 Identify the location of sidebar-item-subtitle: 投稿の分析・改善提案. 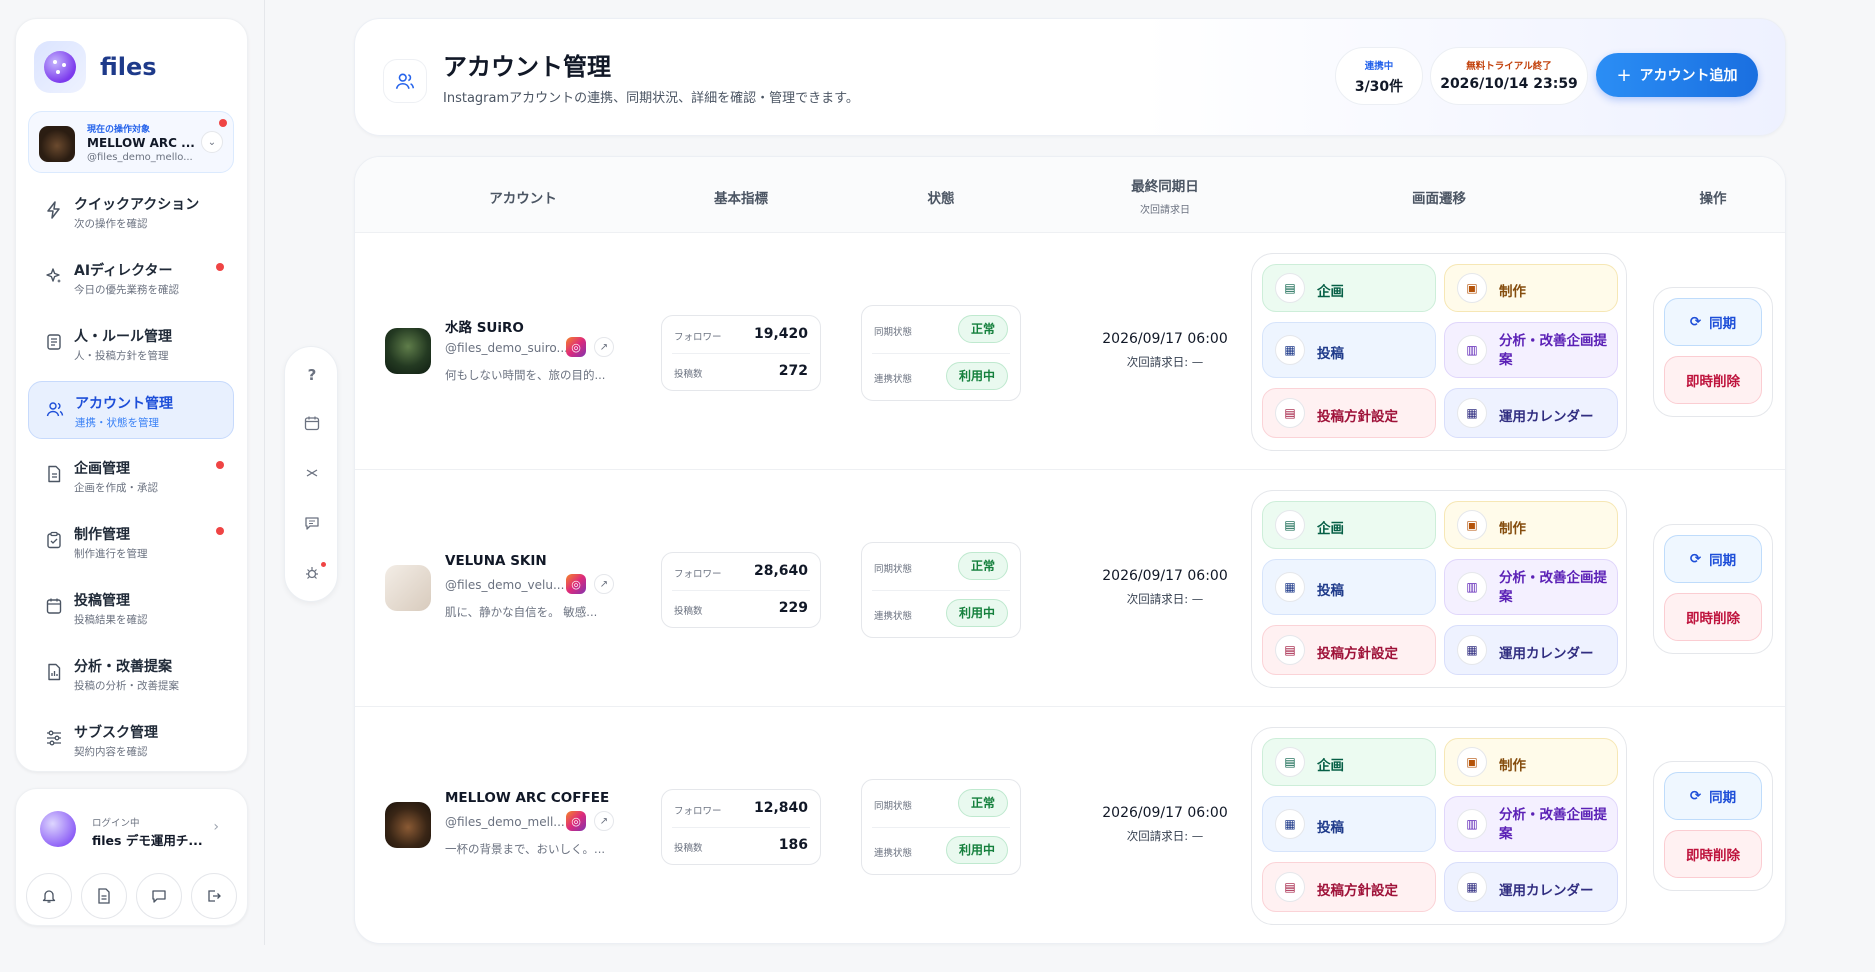
(126, 686).